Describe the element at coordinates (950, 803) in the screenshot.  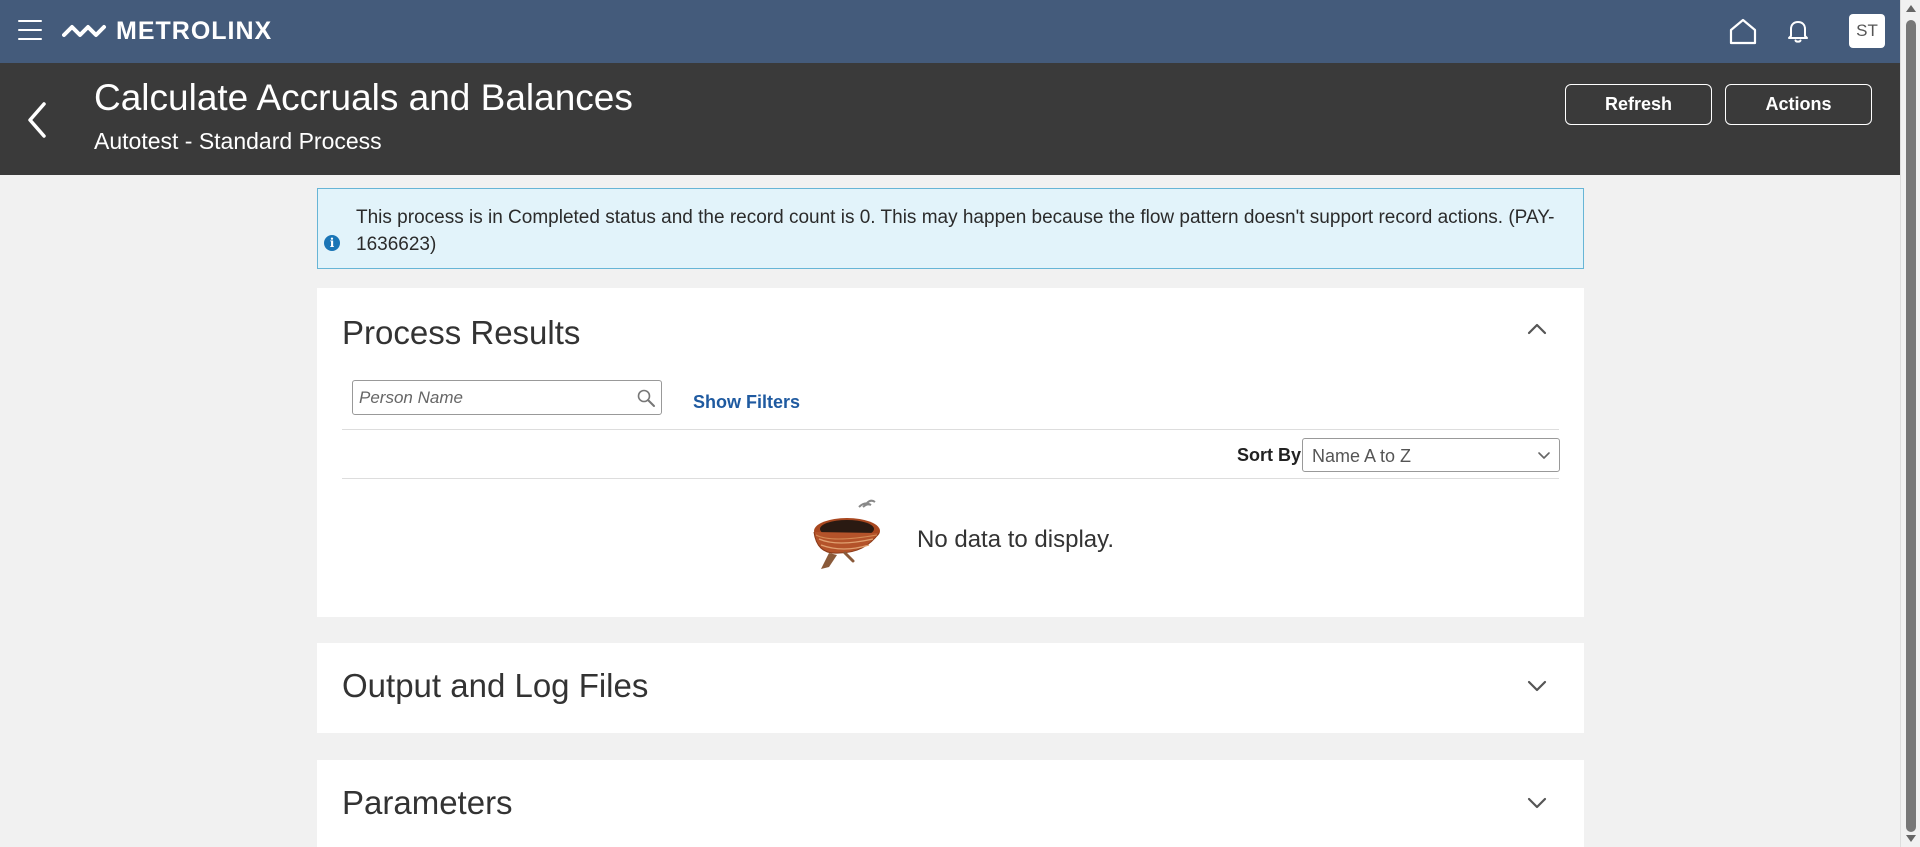
I see `parameters-card: Parameters` at that location.